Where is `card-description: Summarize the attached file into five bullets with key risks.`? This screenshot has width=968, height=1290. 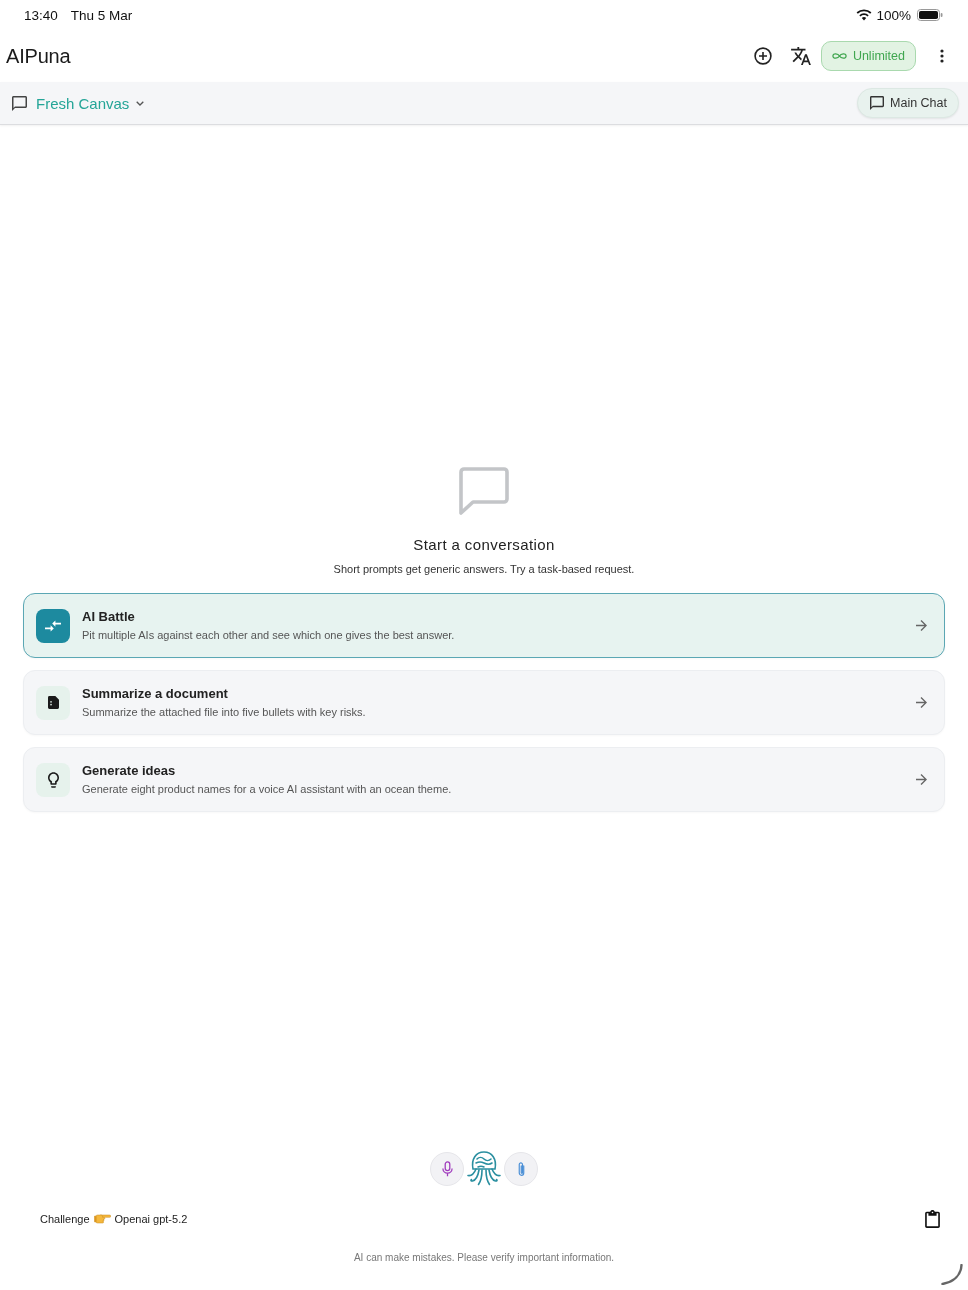
card-description: Summarize the attached file into five bullets with key risks. is located at coordinates (224, 712).